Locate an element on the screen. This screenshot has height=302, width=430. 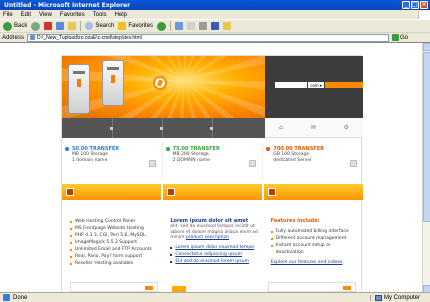
edit-icon is located at coordinates (215, 26).